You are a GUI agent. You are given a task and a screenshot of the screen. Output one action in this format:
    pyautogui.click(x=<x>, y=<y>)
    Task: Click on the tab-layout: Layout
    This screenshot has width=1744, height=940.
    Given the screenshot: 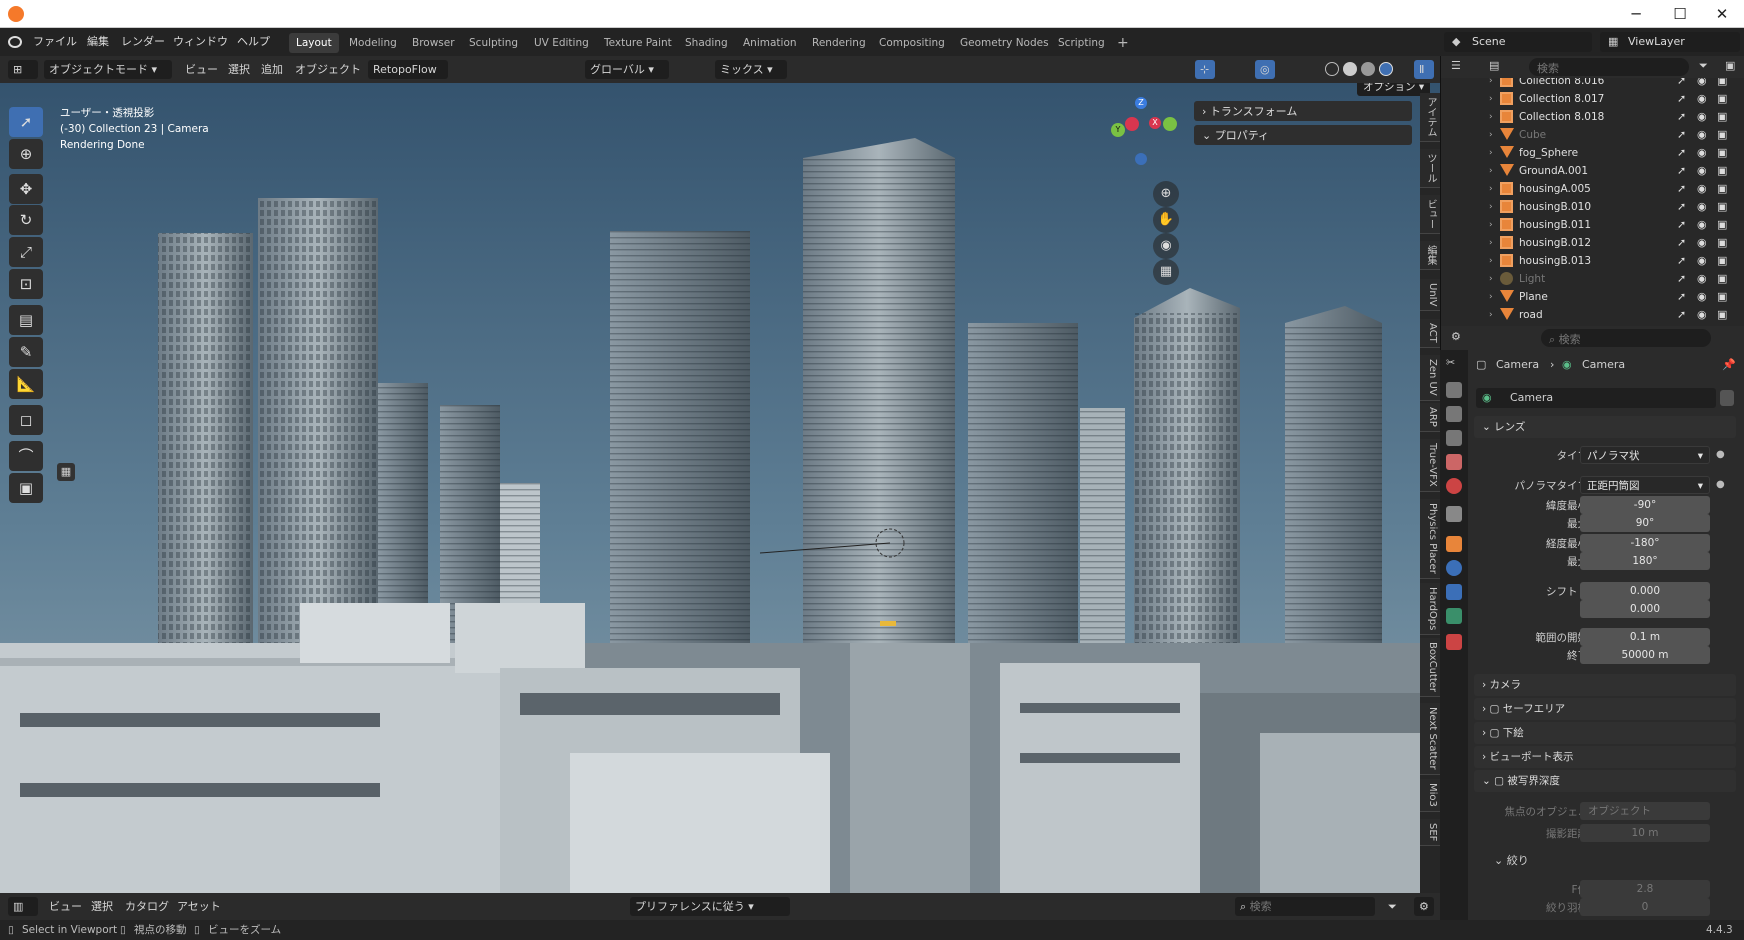 What is the action you would take?
    pyautogui.click(x=314, y=43)
    